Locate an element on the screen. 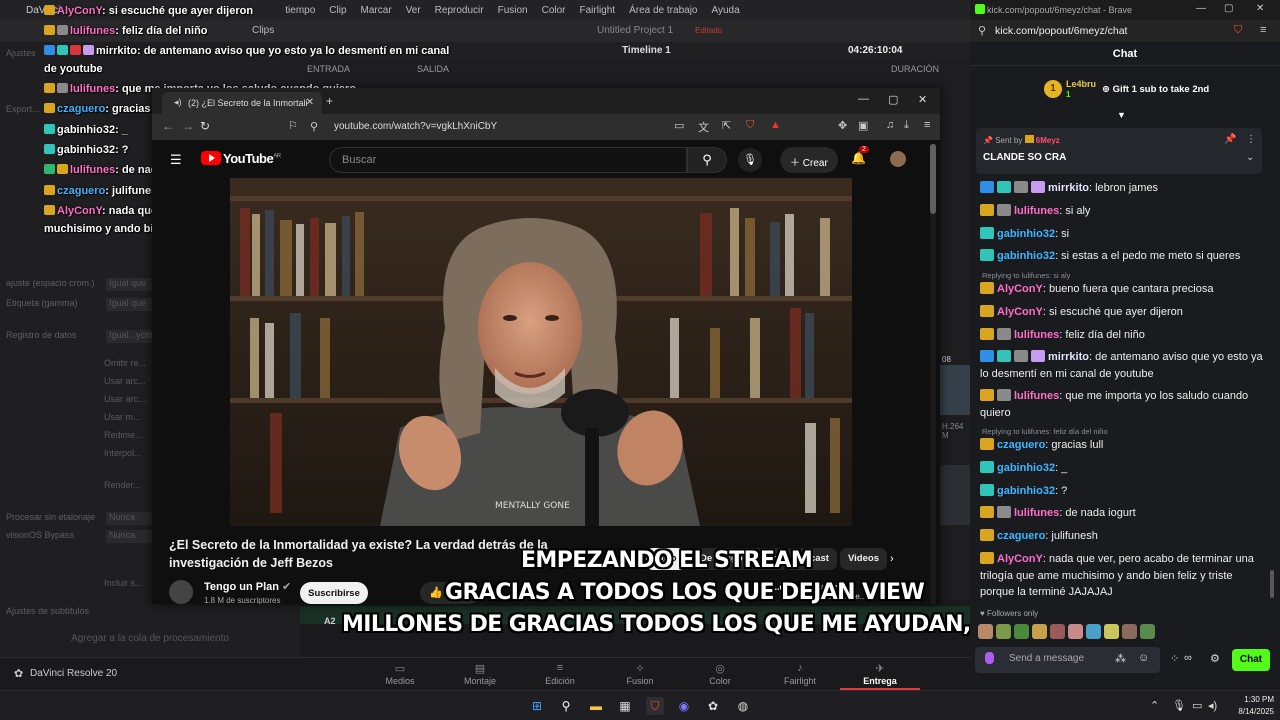  chip-videos: Videos is located at coordinates (863, 559).